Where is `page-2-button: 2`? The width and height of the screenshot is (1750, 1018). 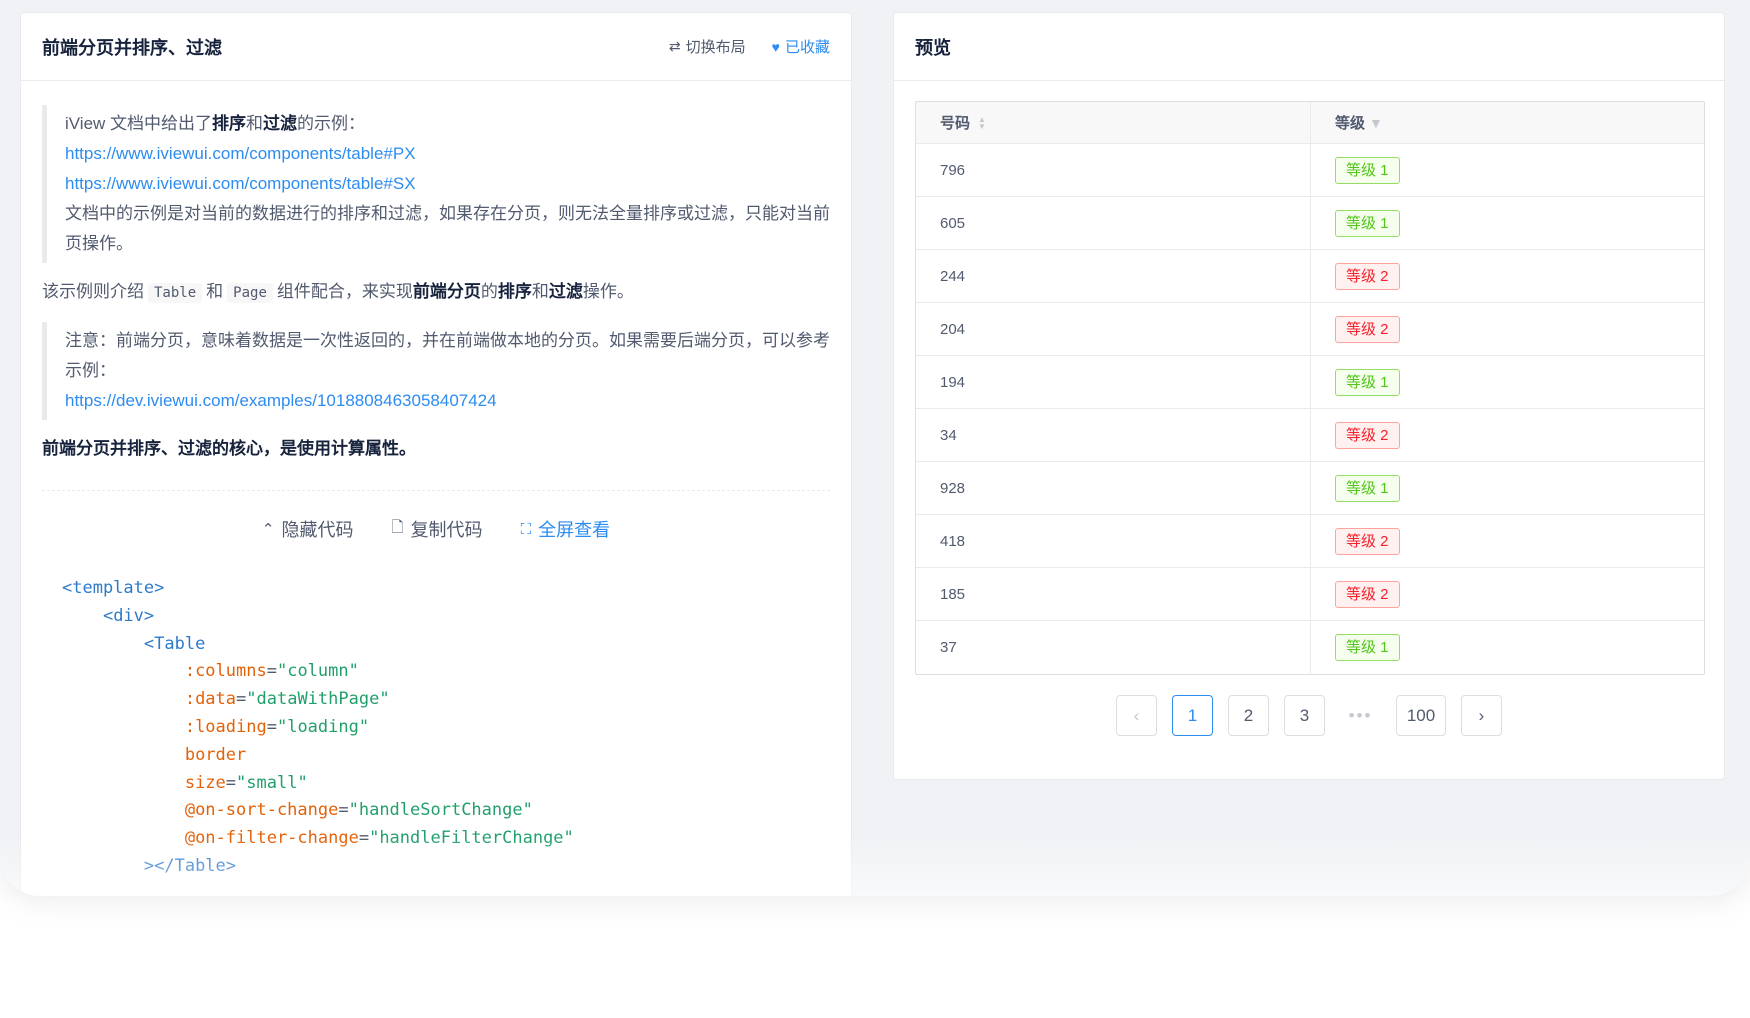
page-2-button: 2 is located at coordinates (1248, 715).